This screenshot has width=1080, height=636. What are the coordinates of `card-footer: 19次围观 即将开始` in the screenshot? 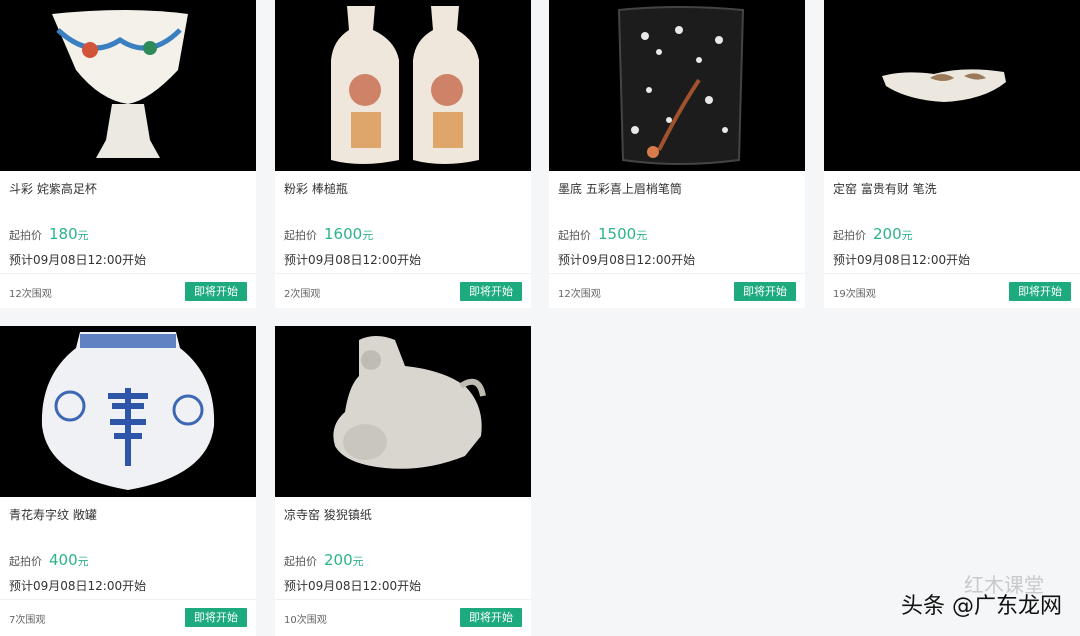 It's located at (952, 291).